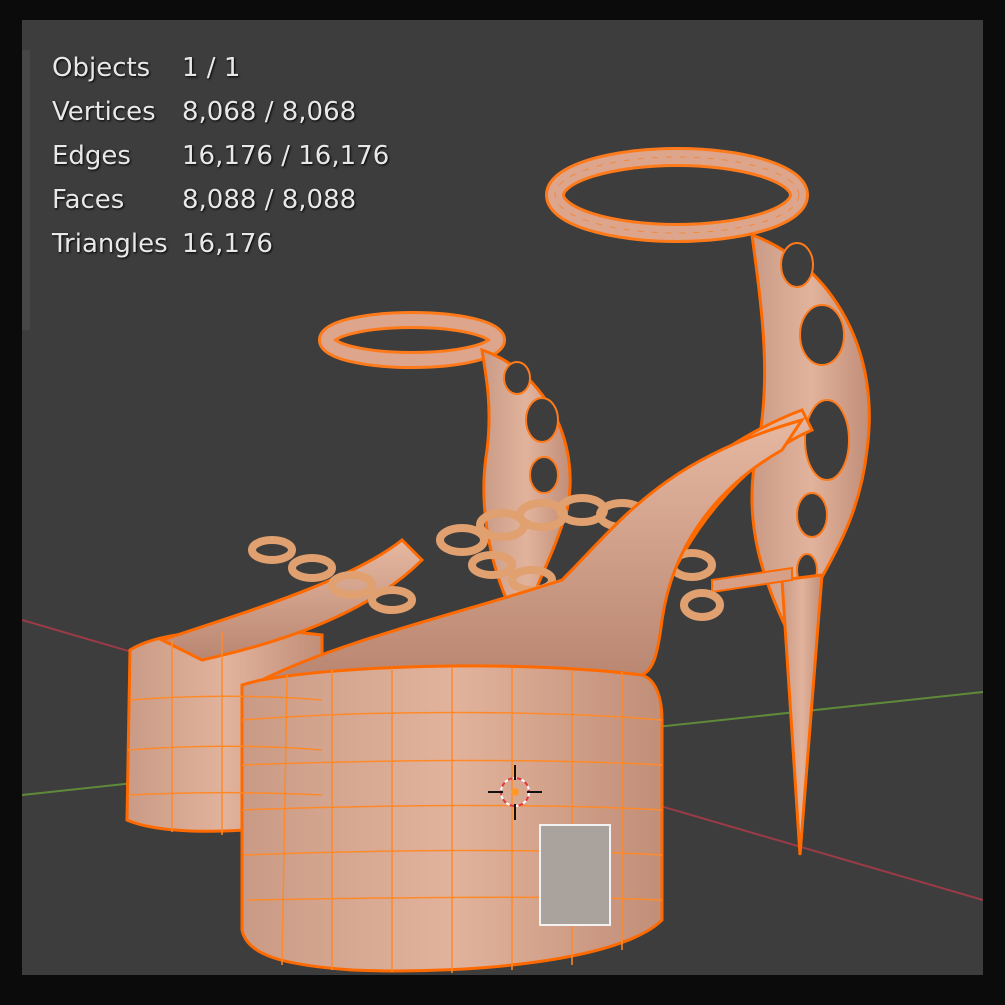 Image resolution: width=1005 pixels, height=1005 pixels. I want to click on back-ankle-ring, so click(677, 195).